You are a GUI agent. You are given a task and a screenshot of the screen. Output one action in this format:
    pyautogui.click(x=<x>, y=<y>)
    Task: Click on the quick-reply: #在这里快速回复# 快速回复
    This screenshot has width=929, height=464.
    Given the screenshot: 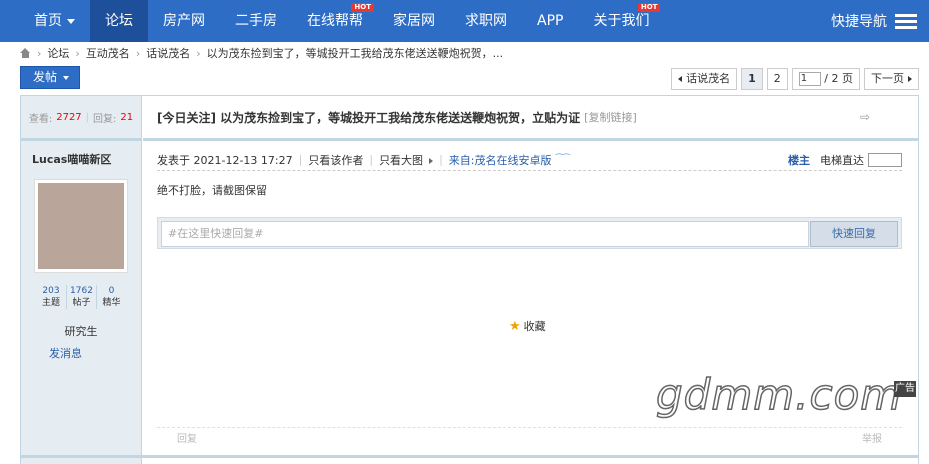 What is the action you would take?
    pyautogui.click(x=529, y=233)
    